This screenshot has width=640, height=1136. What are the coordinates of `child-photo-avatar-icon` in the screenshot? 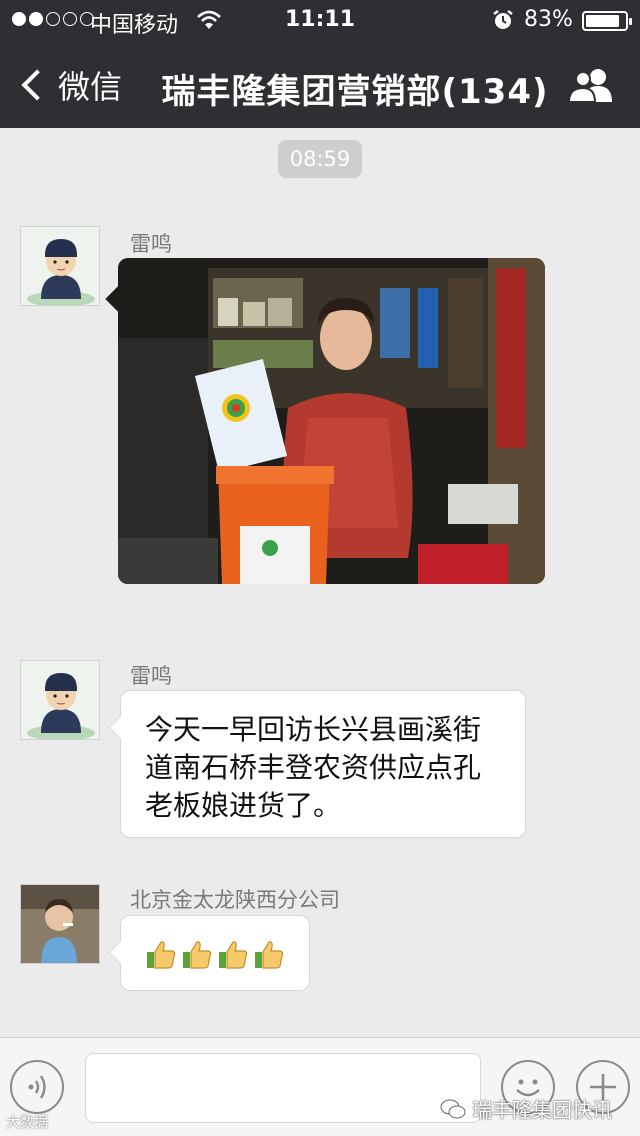 It's located at (60, 924).